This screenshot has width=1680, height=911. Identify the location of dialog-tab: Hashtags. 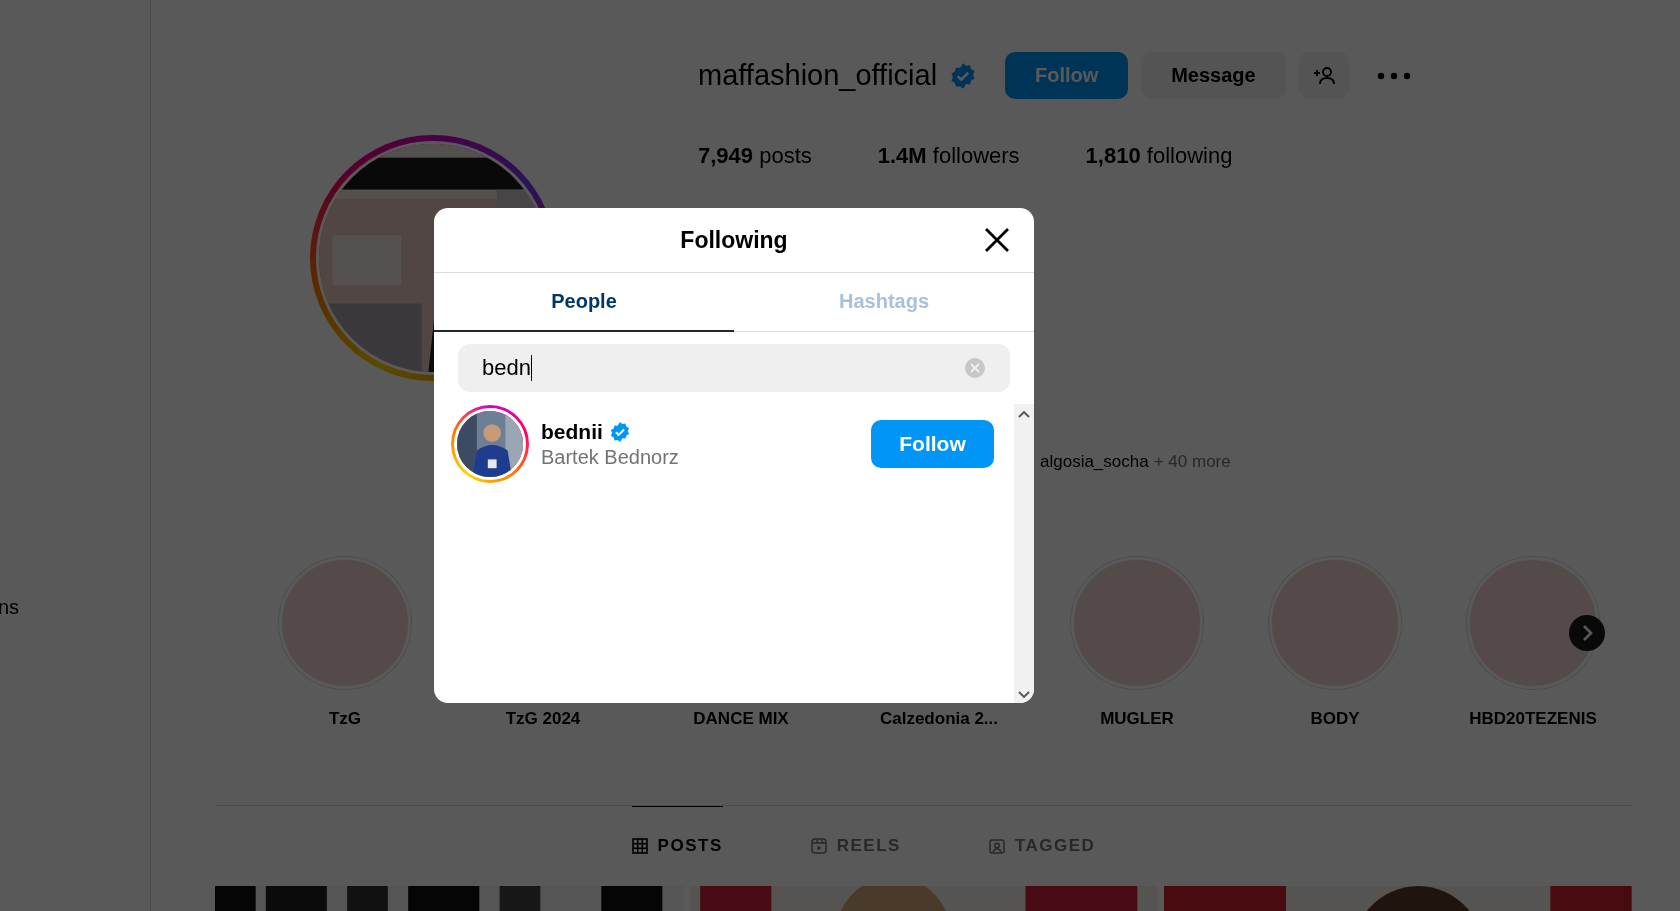
(884, 302).